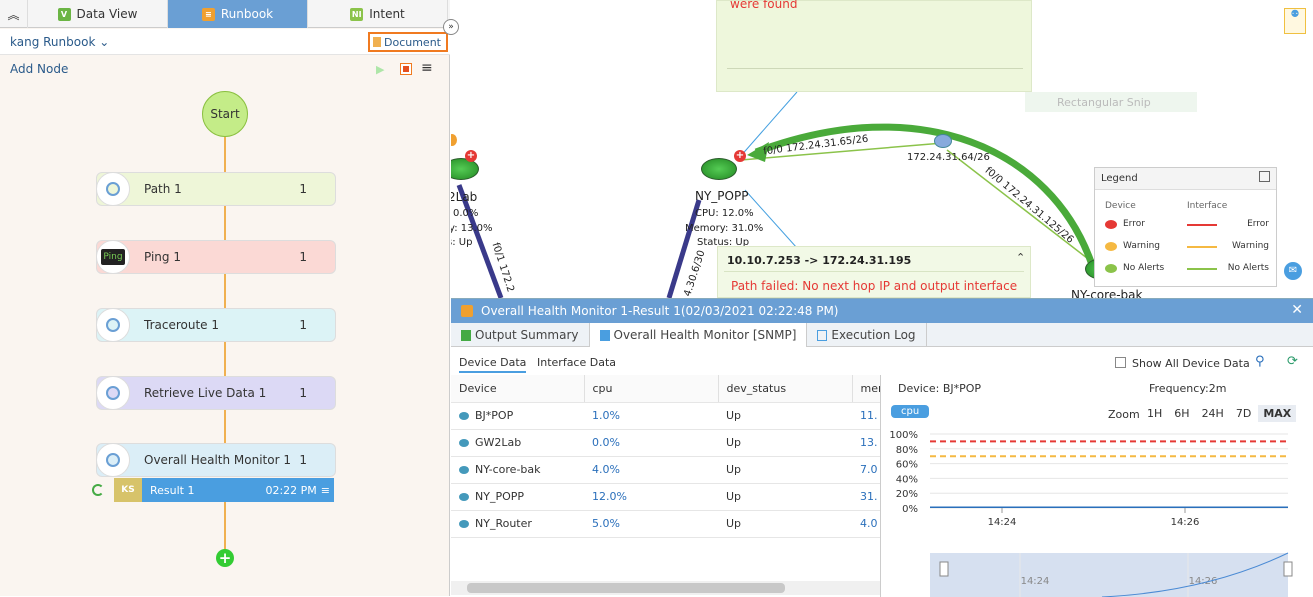  Describe the element at coordinates (451, 27) in the screenshot. I see `expand-panel-icon: »` at that location.